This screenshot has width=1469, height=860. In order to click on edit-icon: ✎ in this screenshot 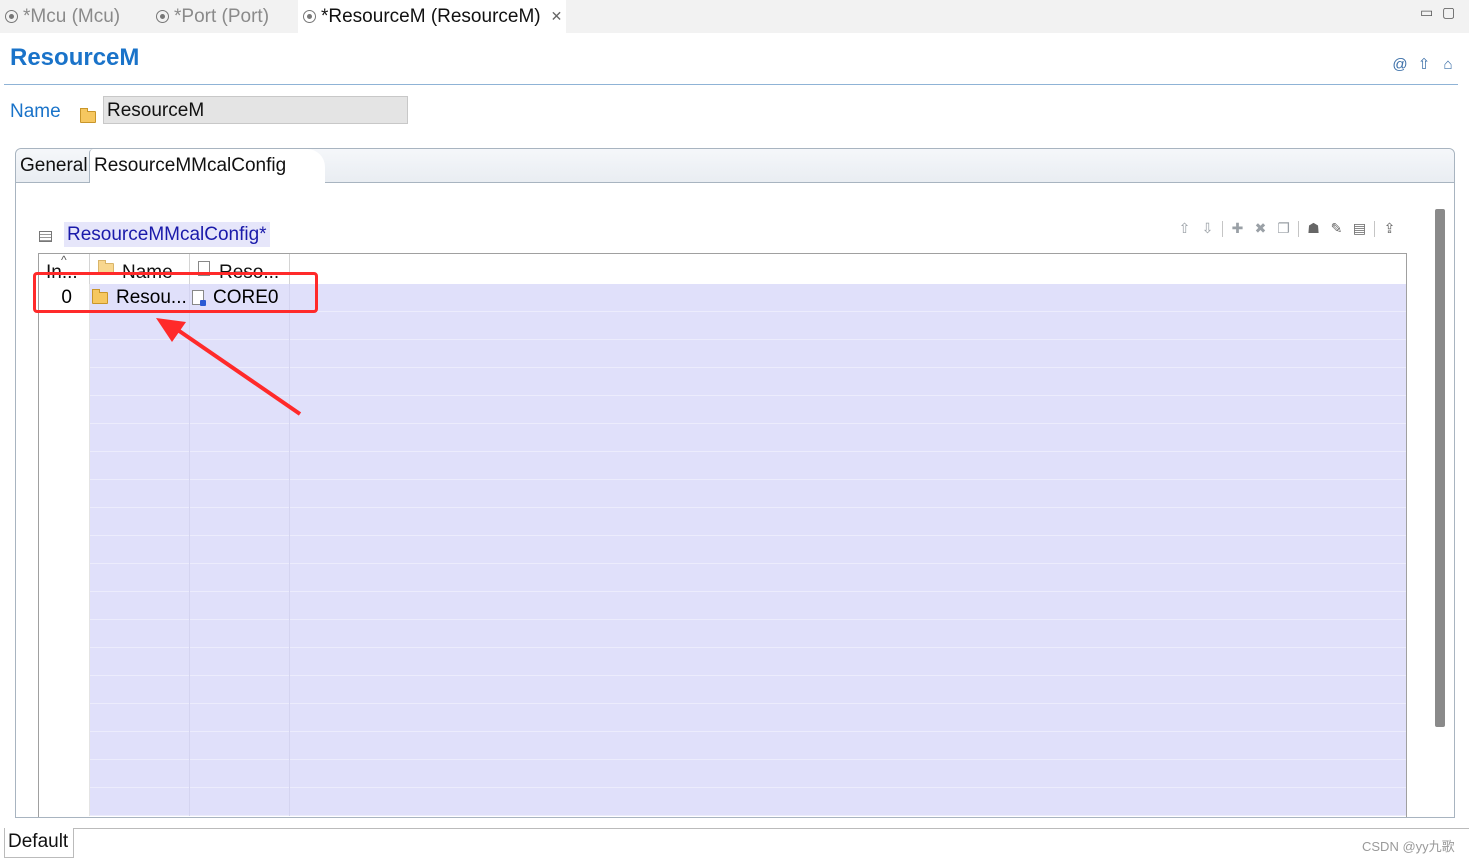, I will do `click(1336, 228)`.